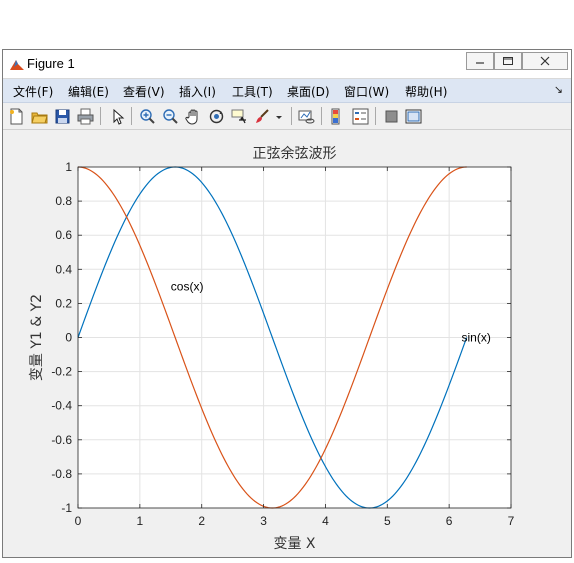 The image size is (574, 563). What do you see at coordinates (449, 521) in the screenshot?
I see `x-tick-label: 6` at bounding box center [449, 521].